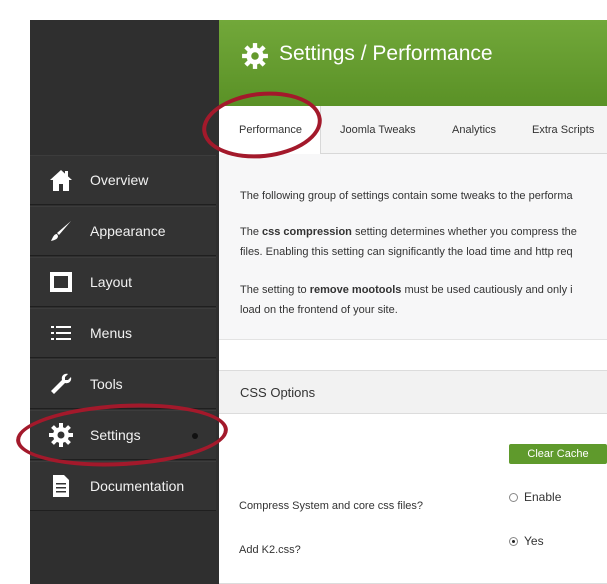 This screenshot has width=607, height=584. I want to click on sidebar-item-label: Documentation, so click(137, 486).